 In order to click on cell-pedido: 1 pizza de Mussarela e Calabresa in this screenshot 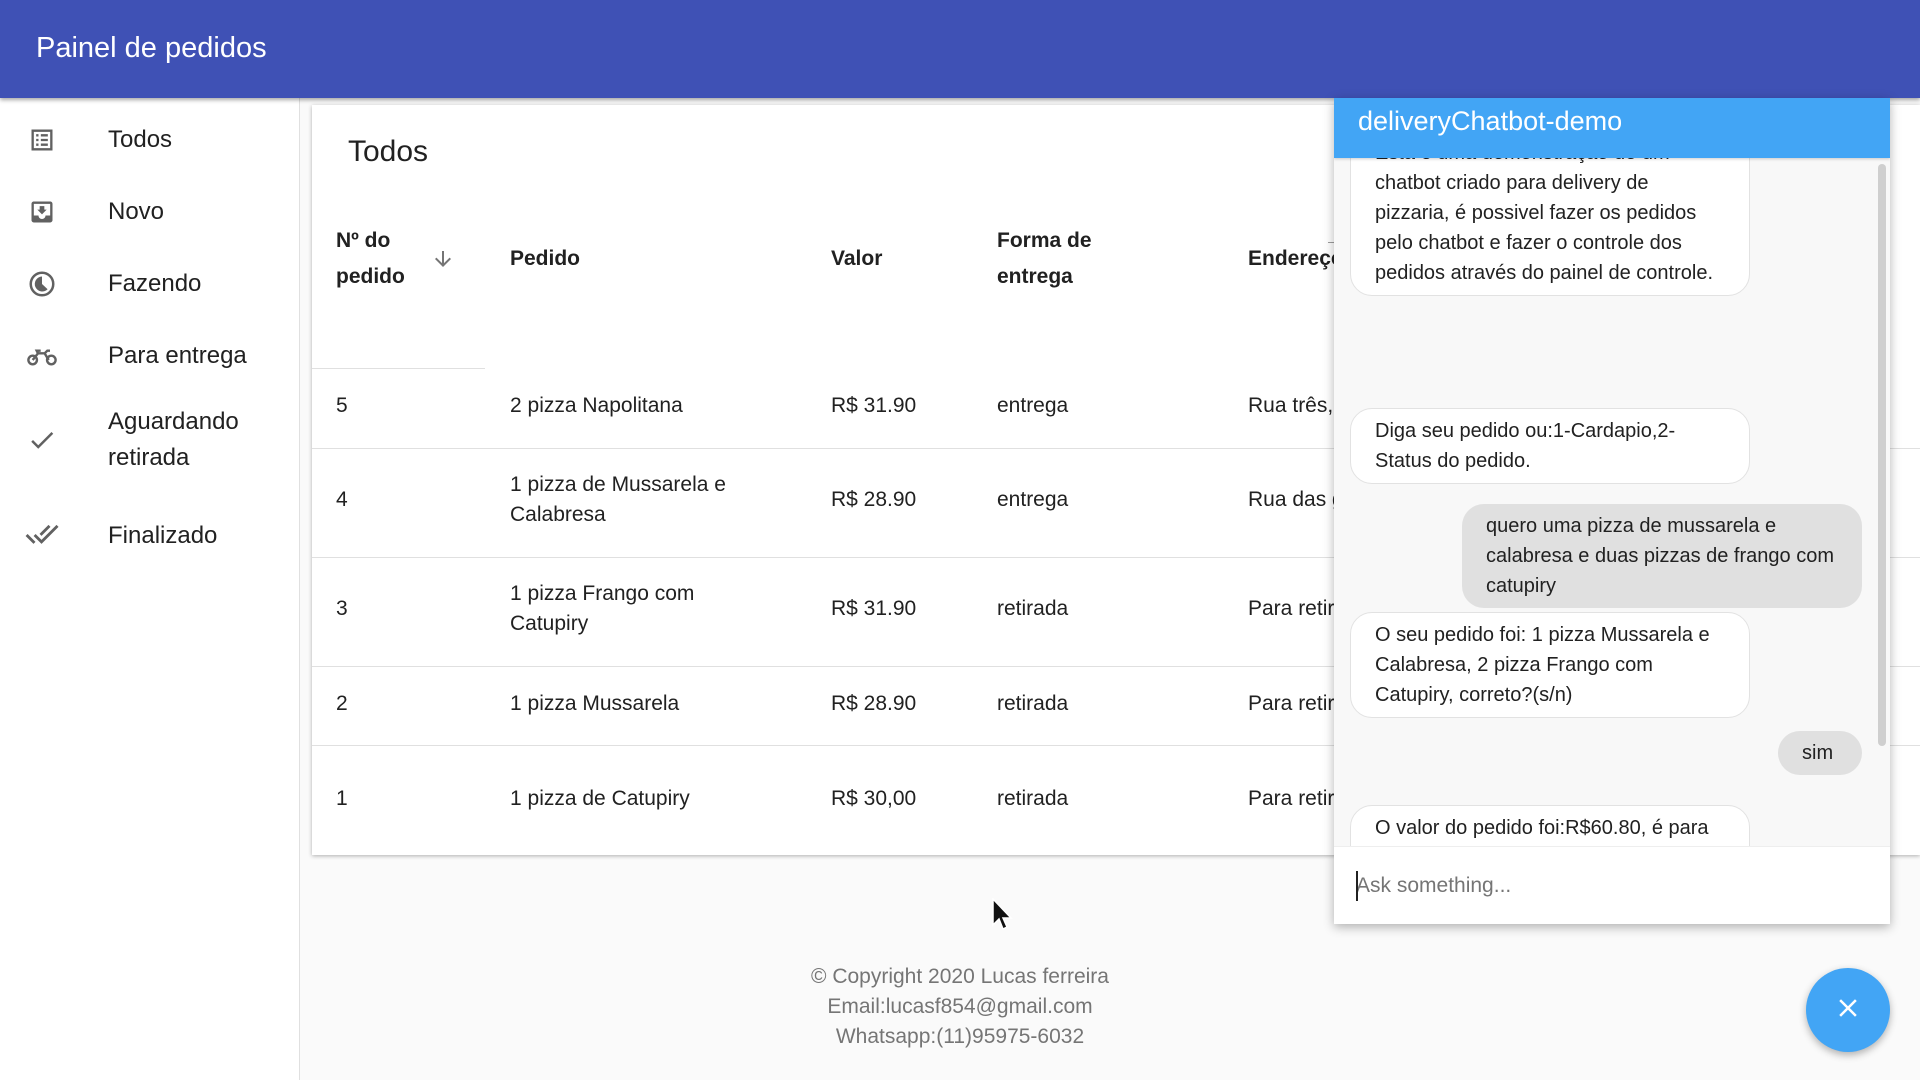, I will do `click(618, 499)`.